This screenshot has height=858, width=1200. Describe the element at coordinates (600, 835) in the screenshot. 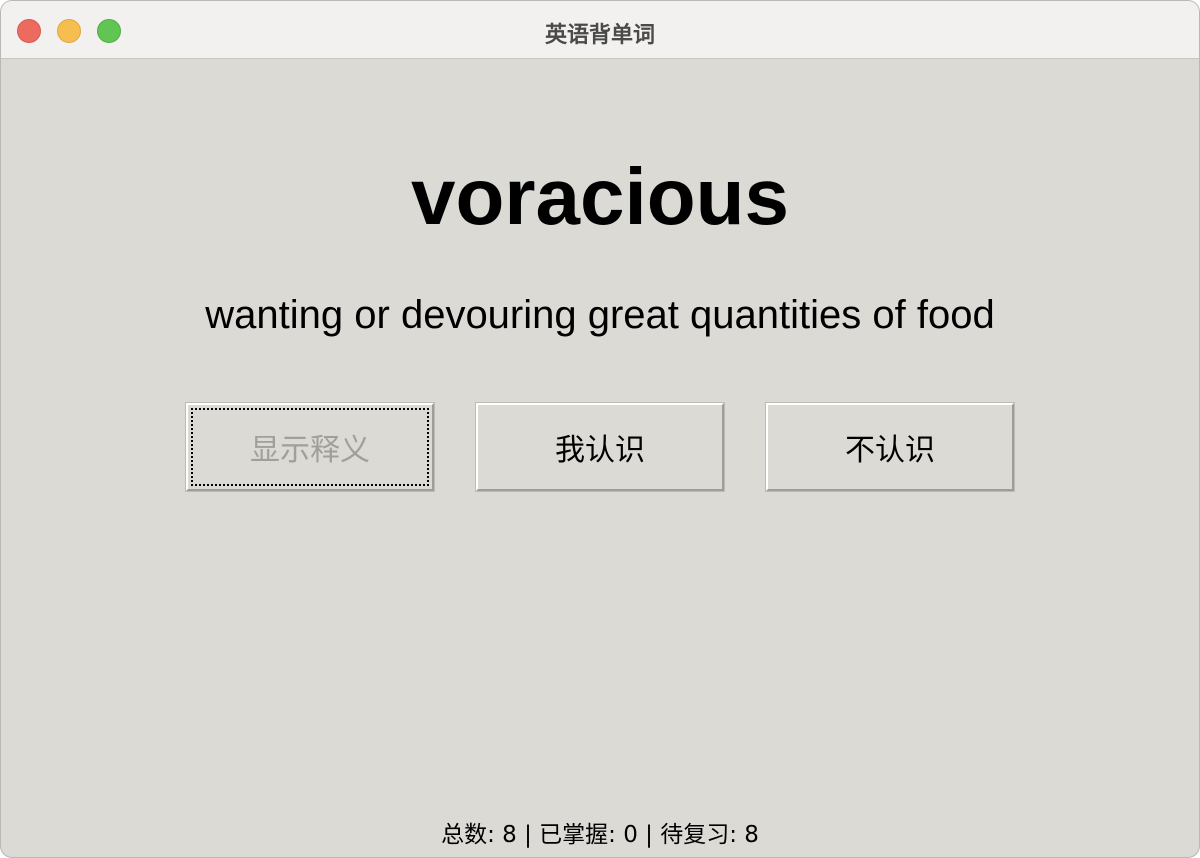

I see `status-bar: 总数: 8 | 已掌握: 0 | 待复习: 8` at that location.